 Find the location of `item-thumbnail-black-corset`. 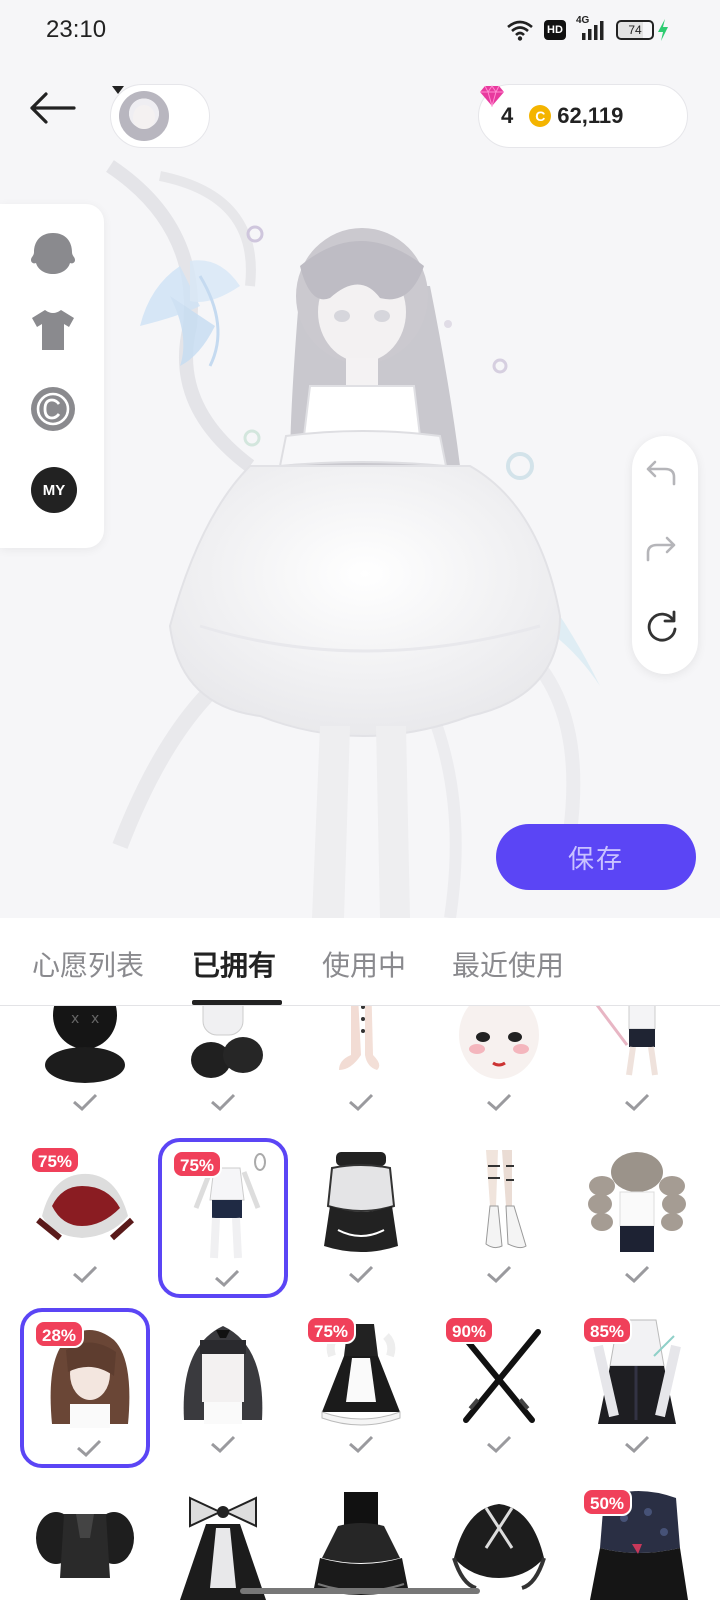

item-thumbnail-black-corset is located at coordinates (361, 1202).